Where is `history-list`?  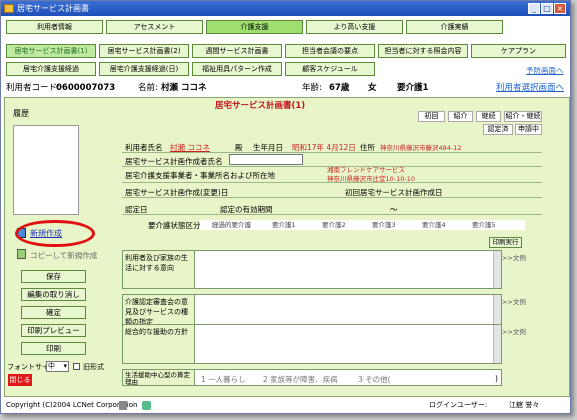
history-list is located at coordinates (46, 170).